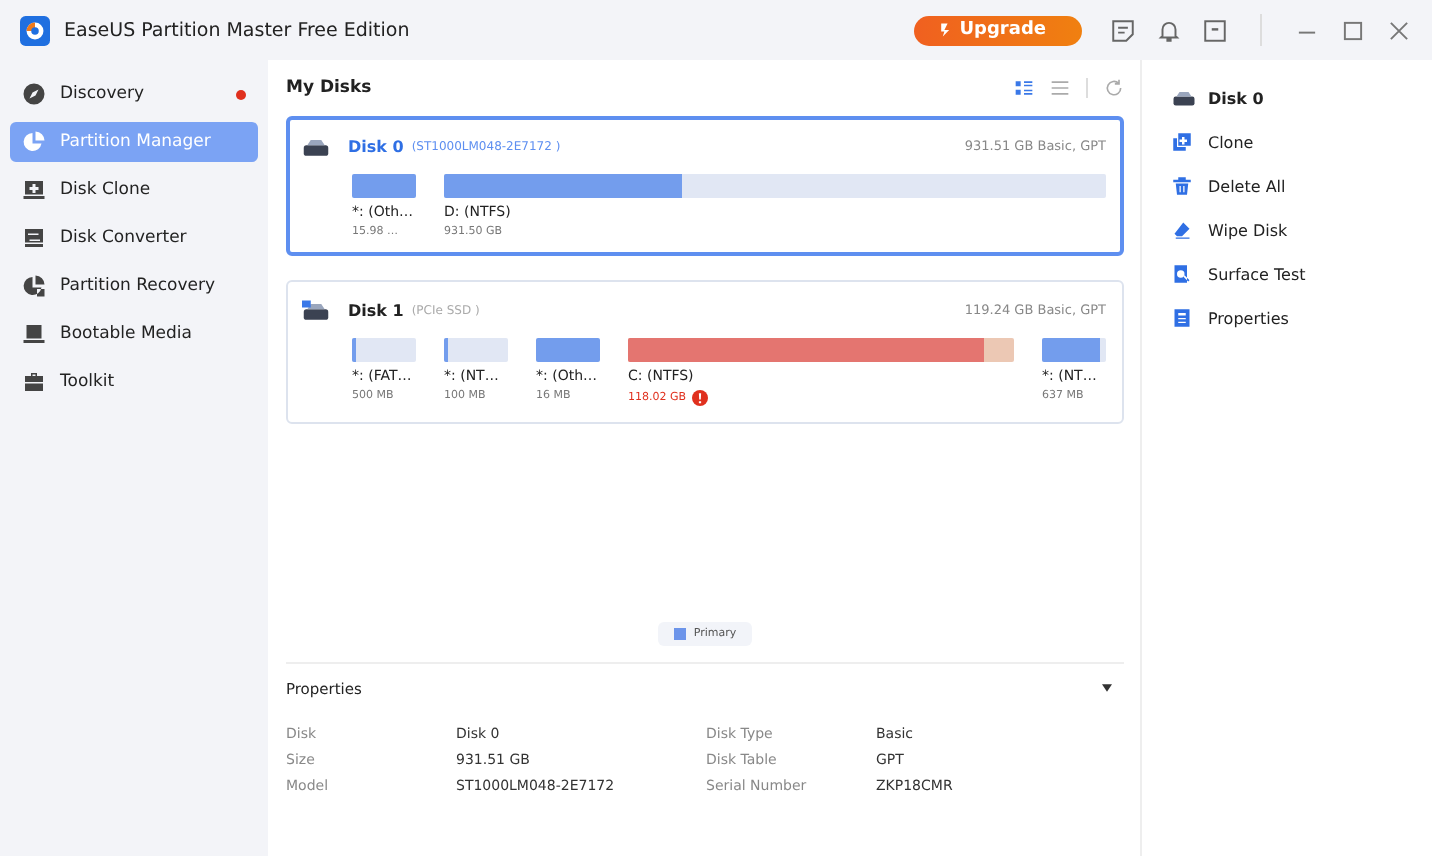 The height and width of the screenshot is (856, 1432). What do you see at coordinates (1236, 98) in the screenshot?
I see `selected-disk-title: Disk 0` at bounding box center [1236, 98].